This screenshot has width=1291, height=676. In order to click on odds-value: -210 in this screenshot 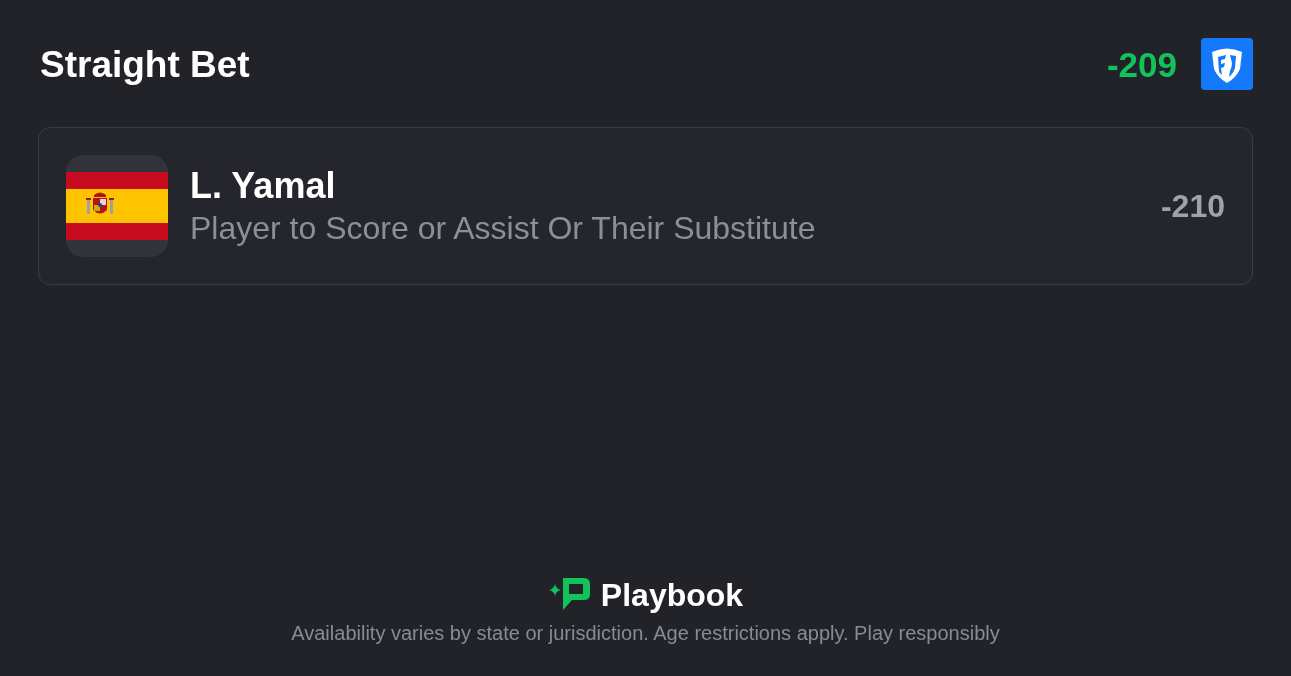, I will do `click(1192, 206)`.